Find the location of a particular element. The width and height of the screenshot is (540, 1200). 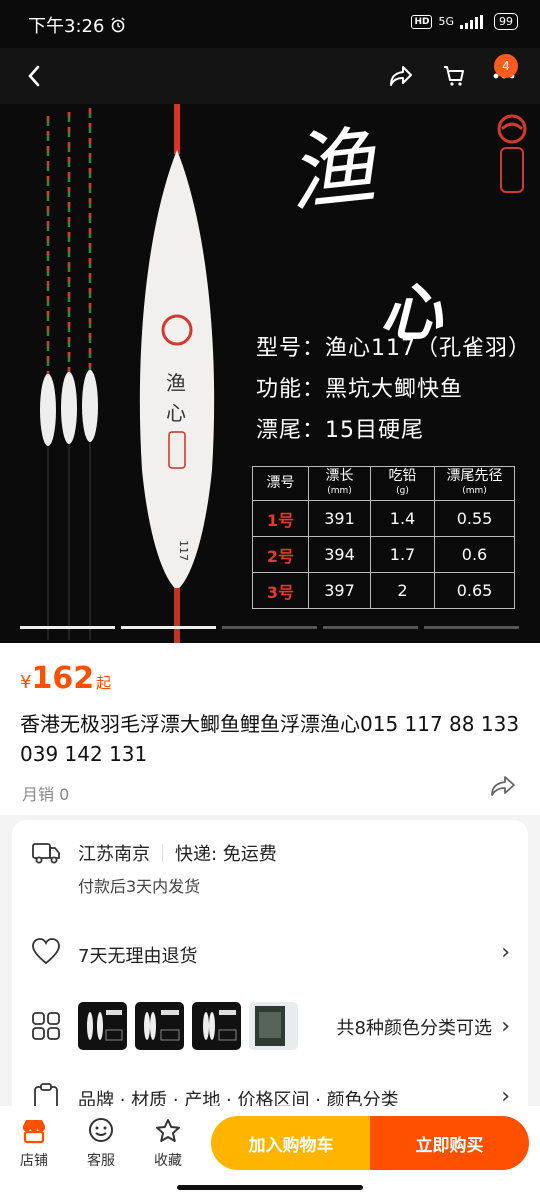

main-float: 渔 心 117 is located at coordinates (177, 373).